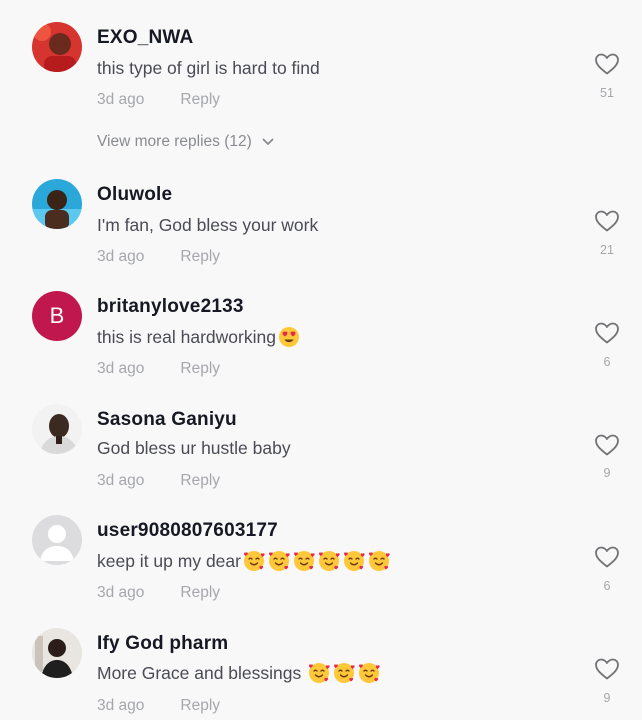 The height and width of the screenshot is (720, 642). Describe the element at coordinates (145, 38) in the screenshot. I see `username: EXO_NWA` at that location.